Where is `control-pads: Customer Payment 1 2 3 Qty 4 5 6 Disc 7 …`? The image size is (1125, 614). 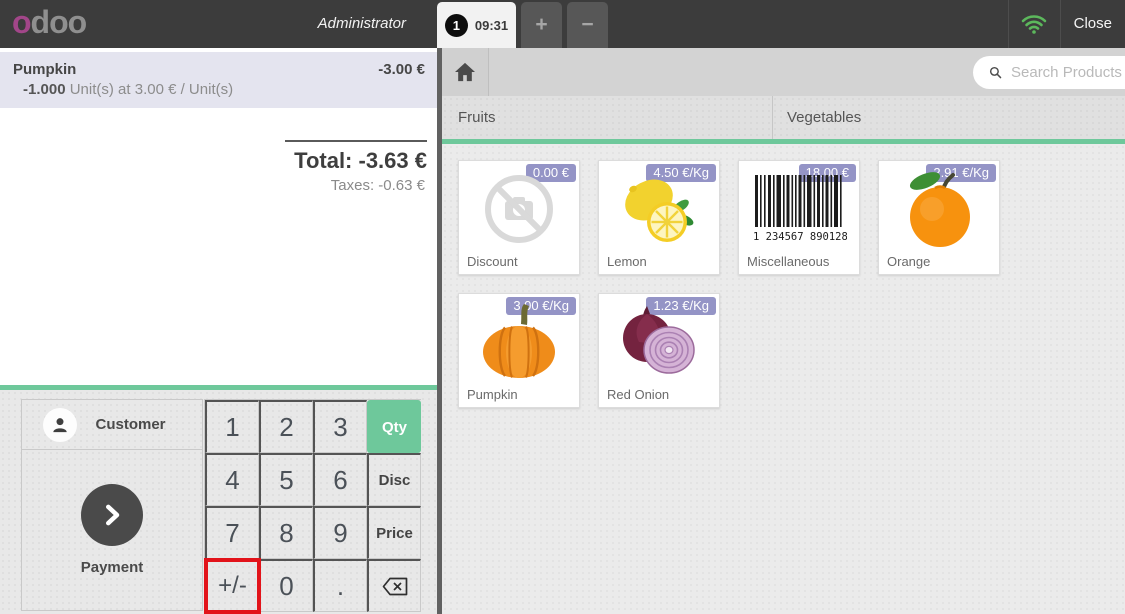
control-pads: Customer Payment 1 2 3 Qty 4 5 6 Disc 7 … is located at coordinates (218, 499).